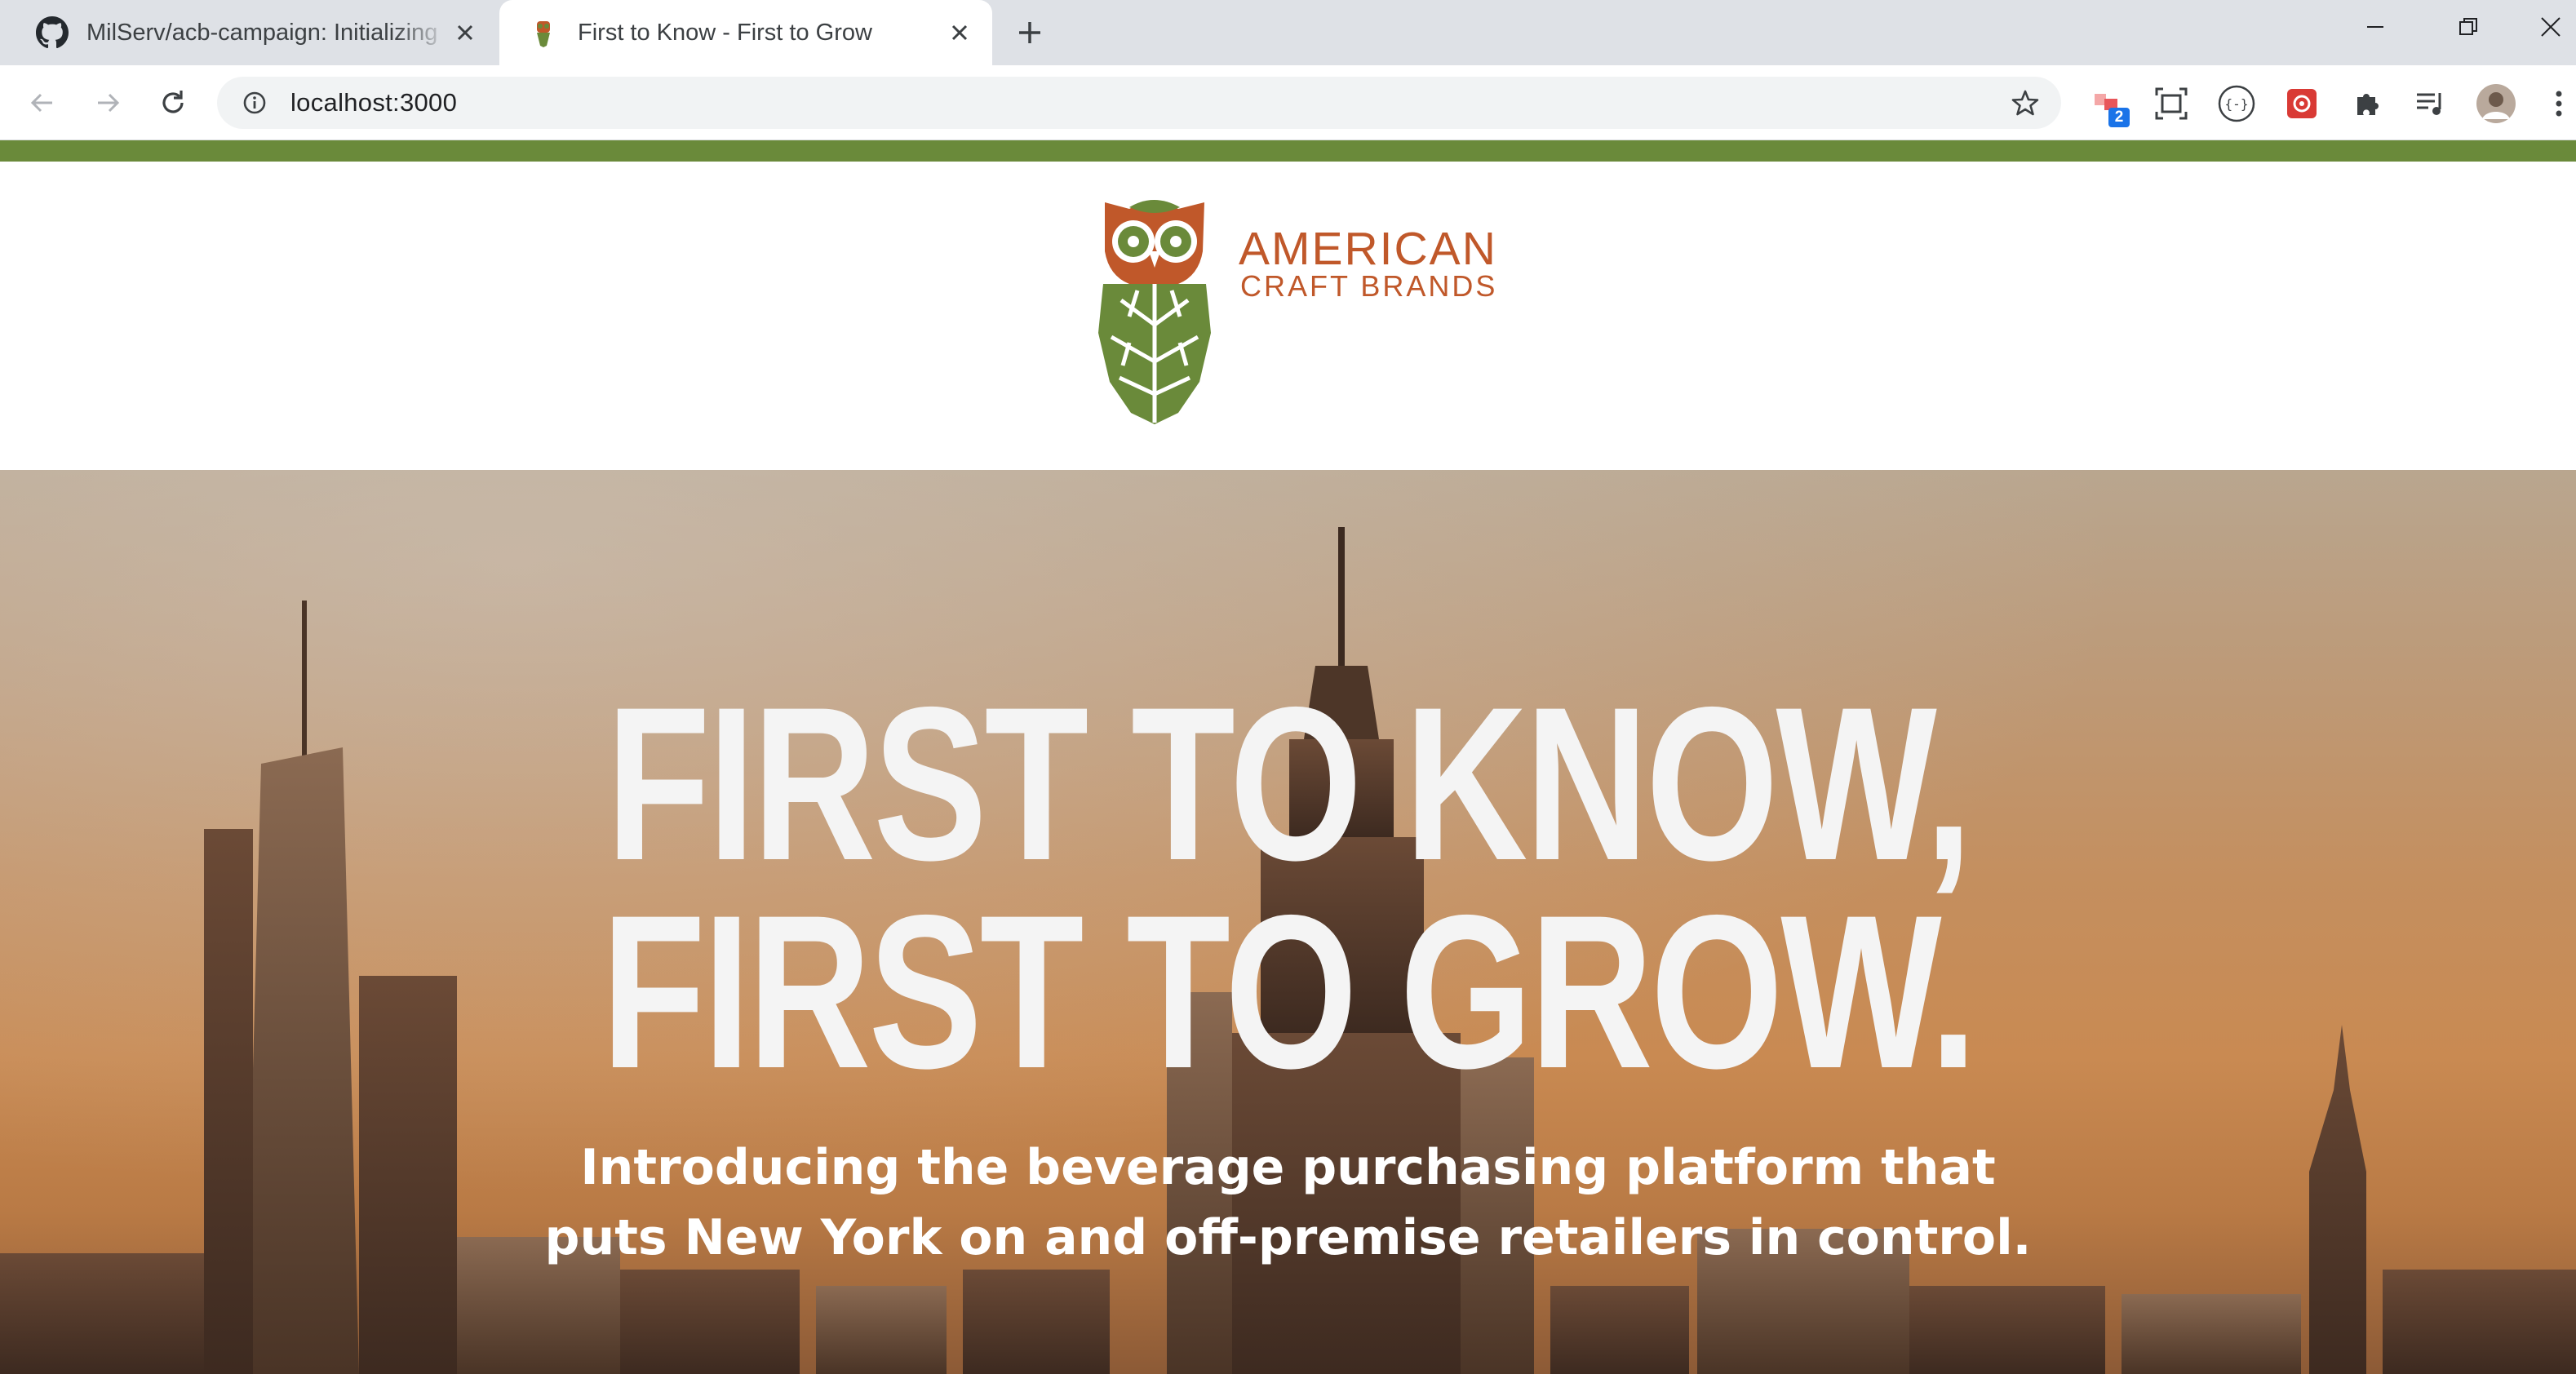 The image size is (2576, 1374). What do you see at coordinates (1030, 33) in the screenshot?
I see `new-tab-button` at bounding box center [1030, 33].